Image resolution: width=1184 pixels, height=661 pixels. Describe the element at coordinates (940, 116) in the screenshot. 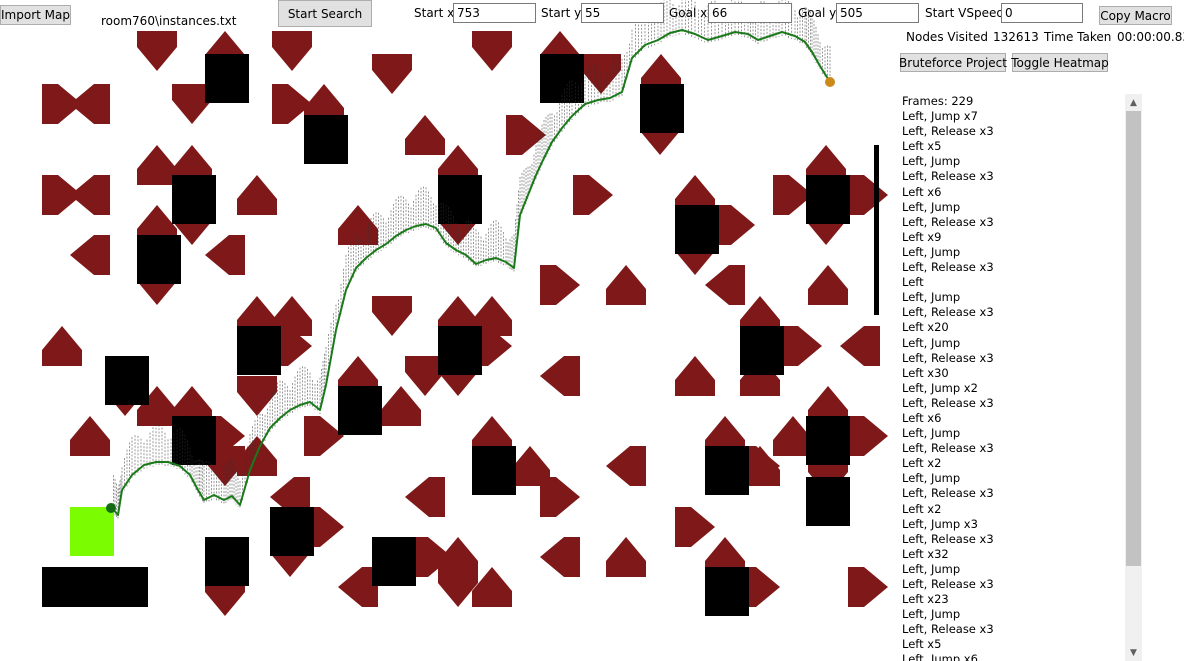

I see `move-list-item: Left, Jump x7` at that location.